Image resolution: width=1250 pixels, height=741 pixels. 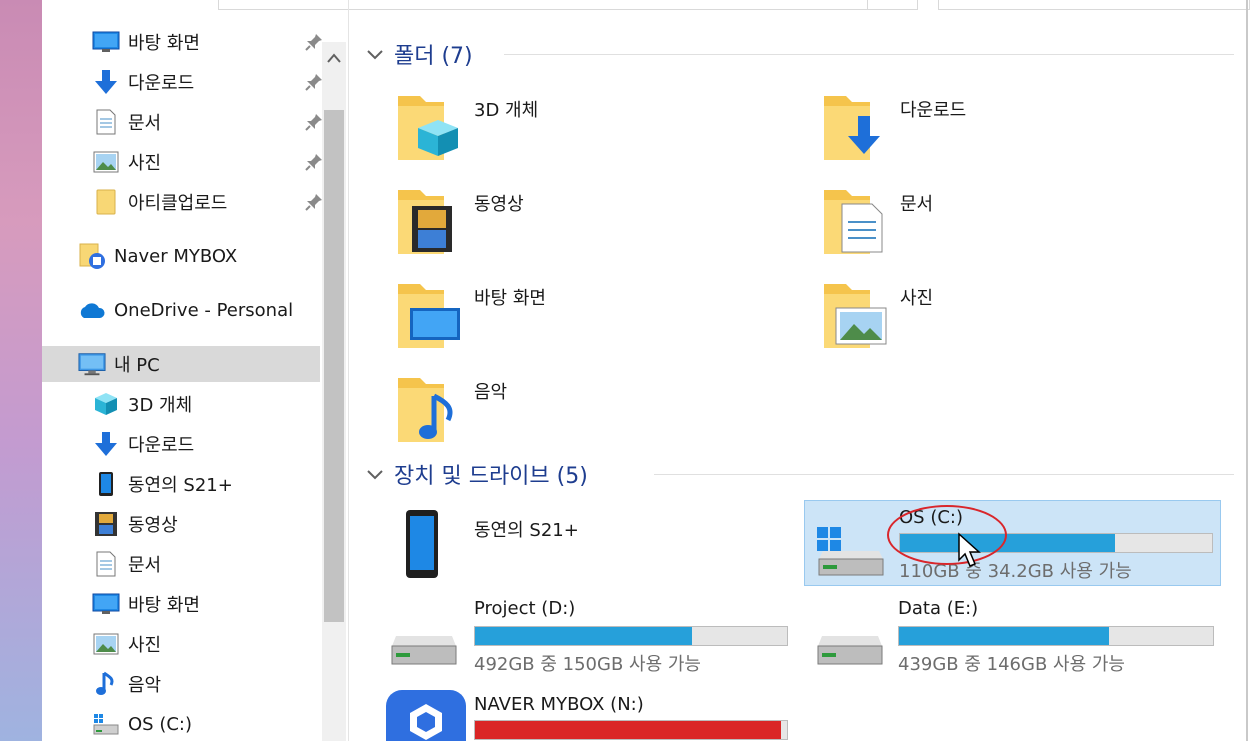 I want to click on folders-group-header: 폴더 (7), so click(x=799, y=54).